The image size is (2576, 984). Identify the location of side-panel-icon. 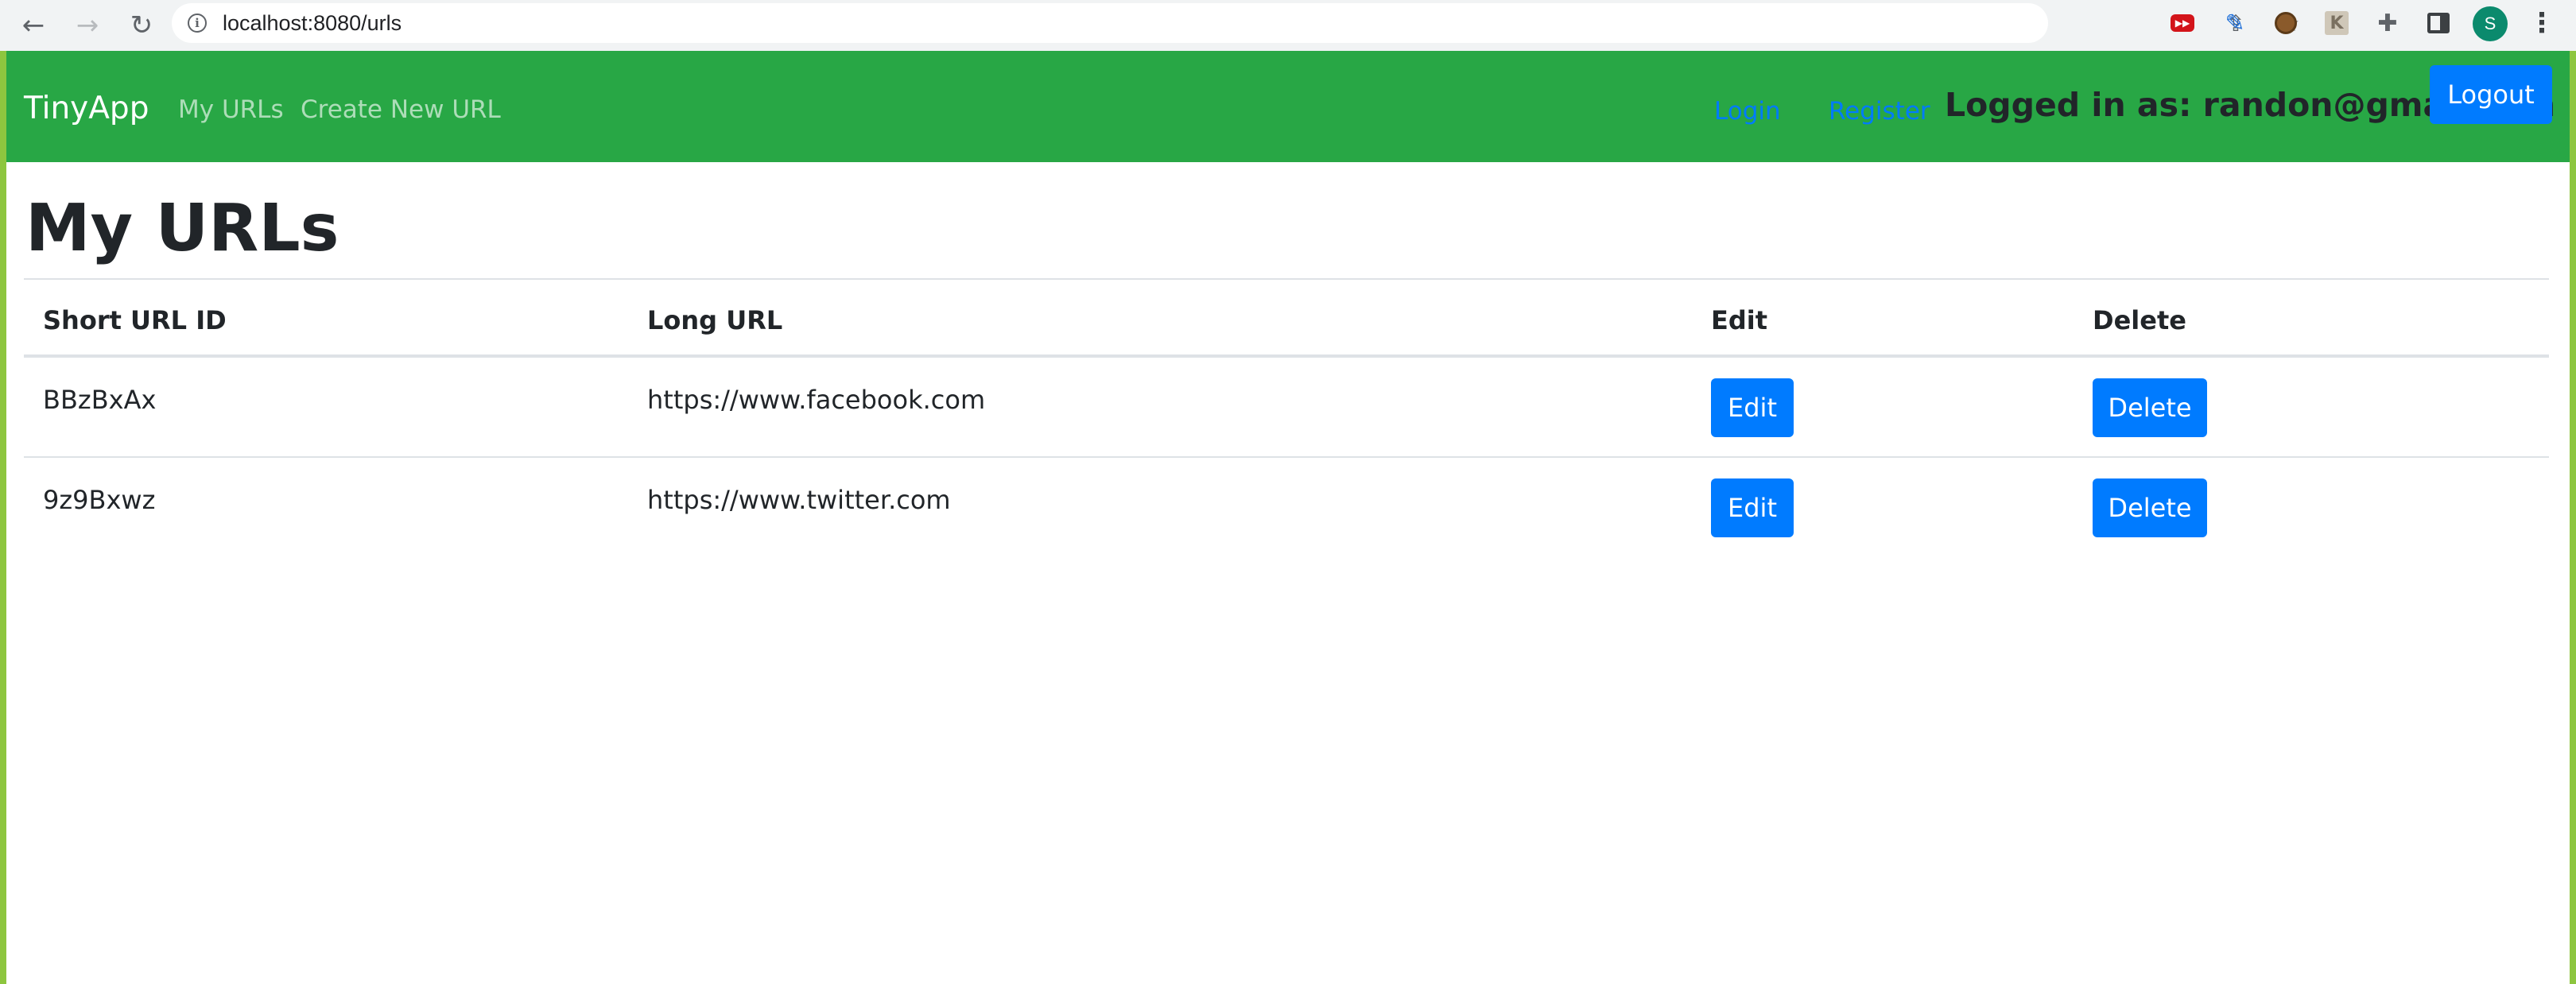
(2438, 23).